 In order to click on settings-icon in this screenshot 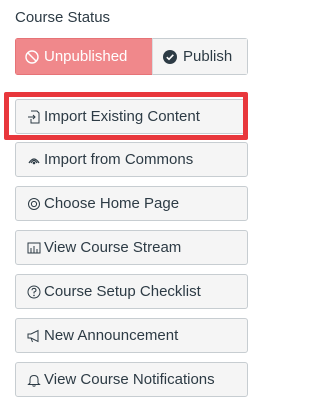, I will do `click(34, 204)`.